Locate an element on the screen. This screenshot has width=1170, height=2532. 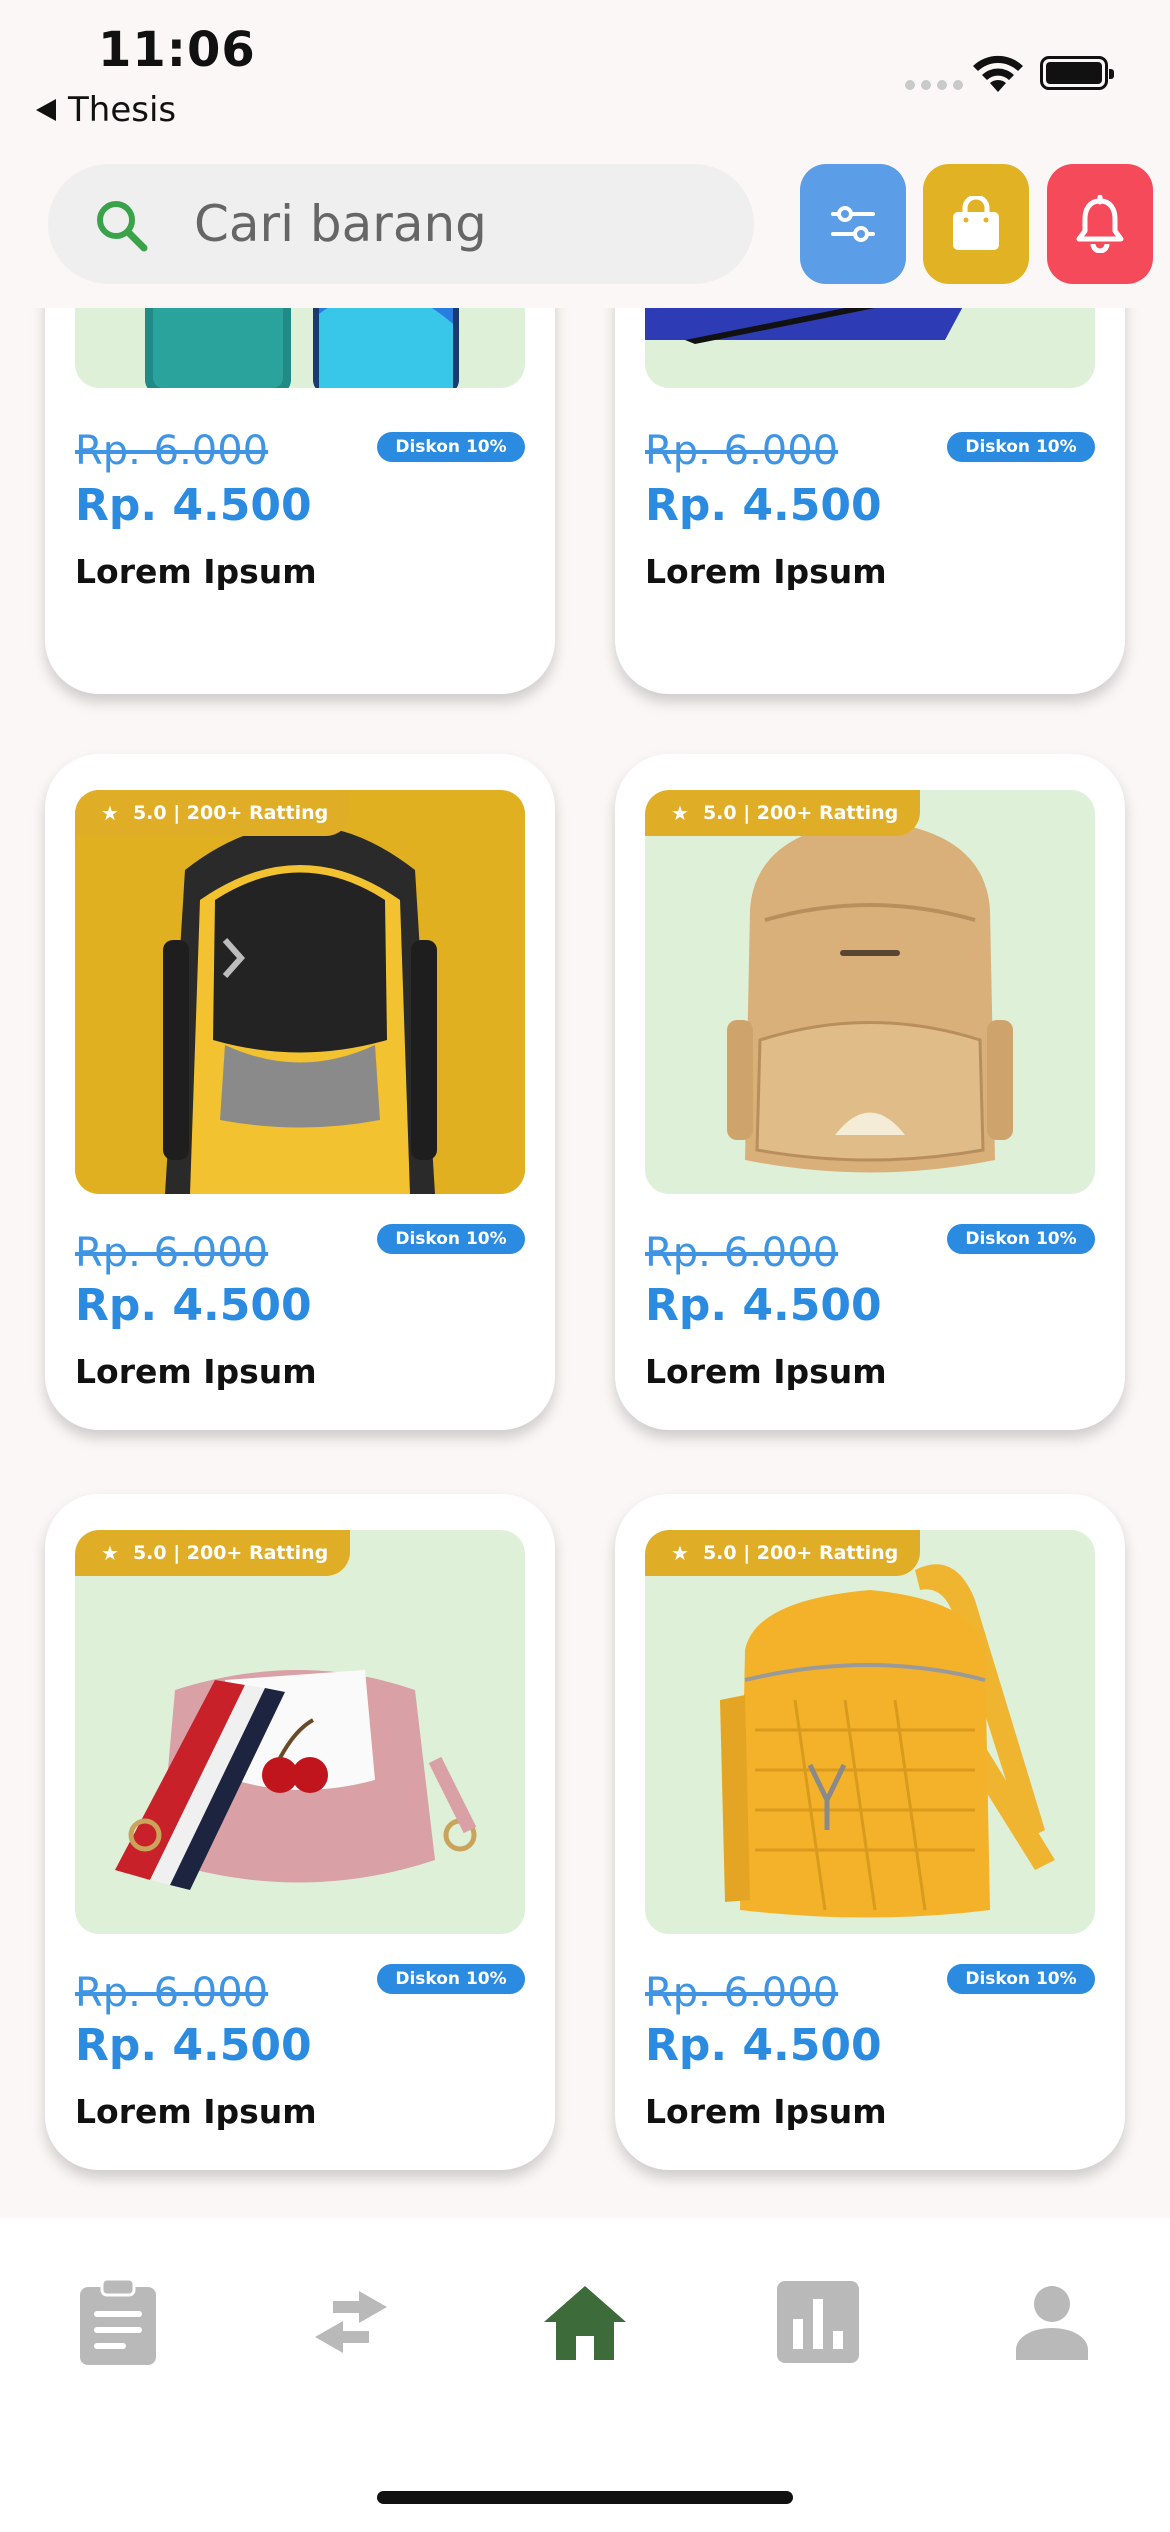
shopping-bag-icon is located at coordinates (976, 223).